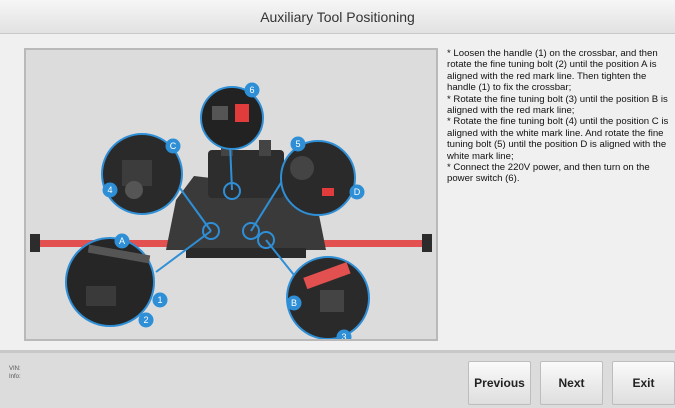 This screenshot has height=408, width=675. I want to click on badge-6-icon: 6, so click(252, 90).